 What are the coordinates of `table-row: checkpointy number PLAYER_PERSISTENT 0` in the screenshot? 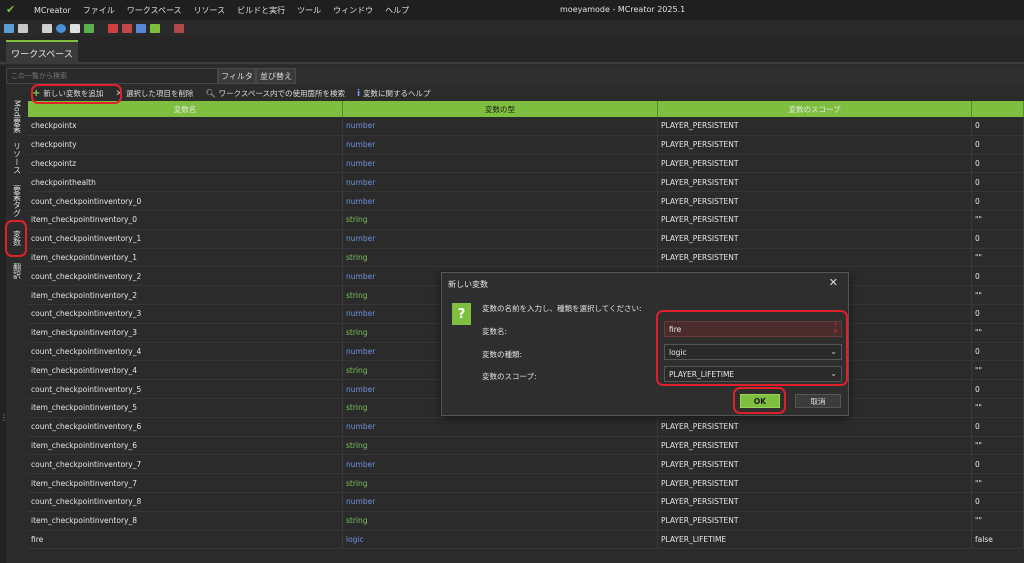 It's located at (526, 145).